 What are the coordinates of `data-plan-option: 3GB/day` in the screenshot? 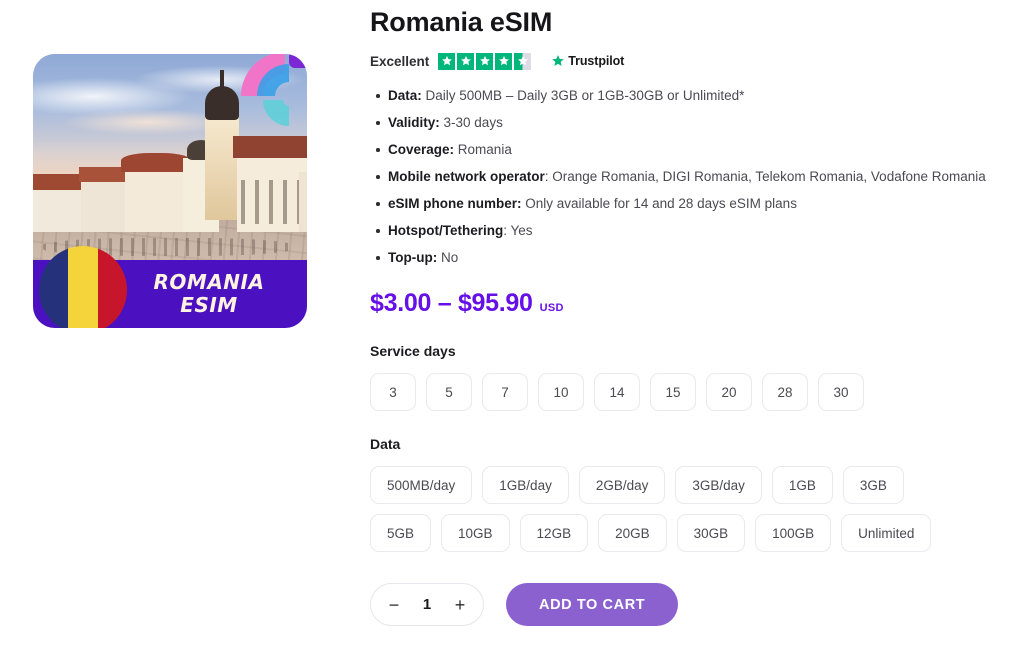 It's located at (718, 485).